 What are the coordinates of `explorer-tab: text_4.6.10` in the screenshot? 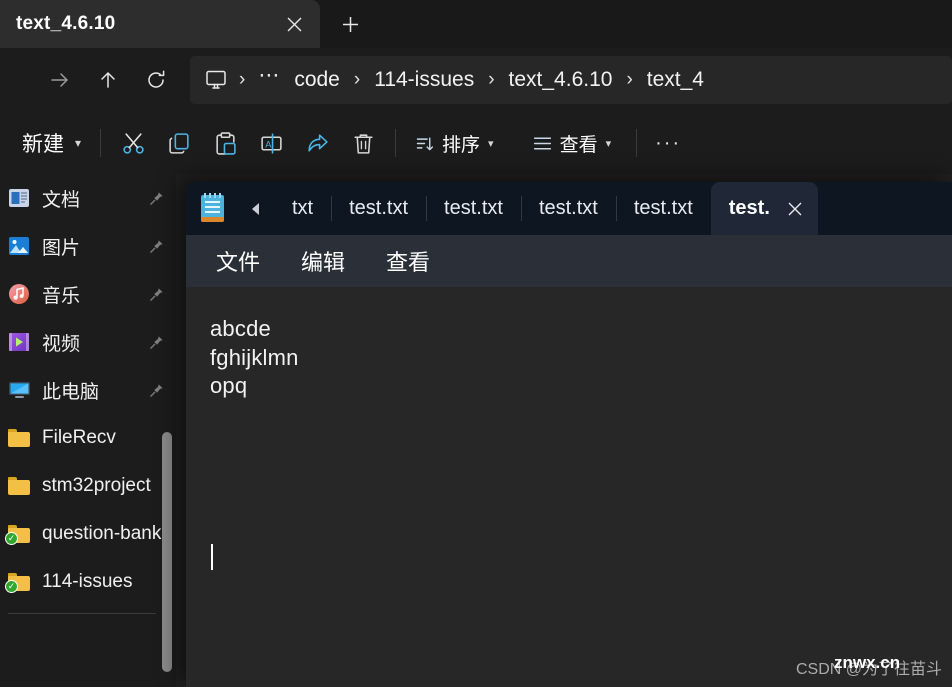 It's located at (160, 24).